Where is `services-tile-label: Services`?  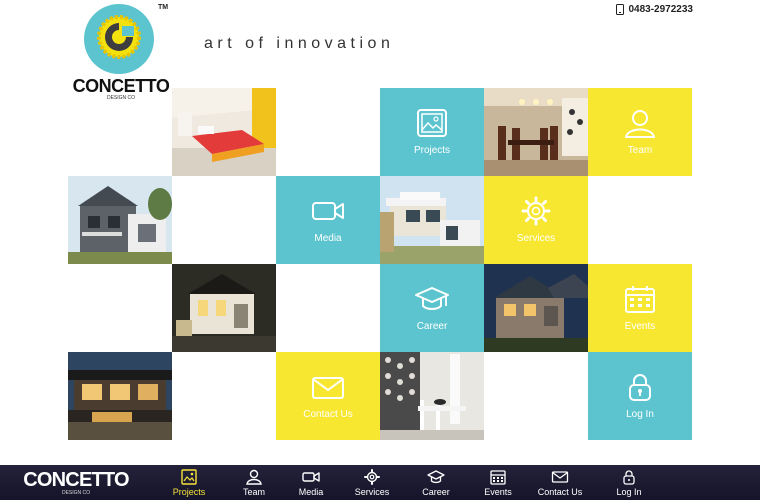 services-tile-label: Services is located at coordinates (536, 238).